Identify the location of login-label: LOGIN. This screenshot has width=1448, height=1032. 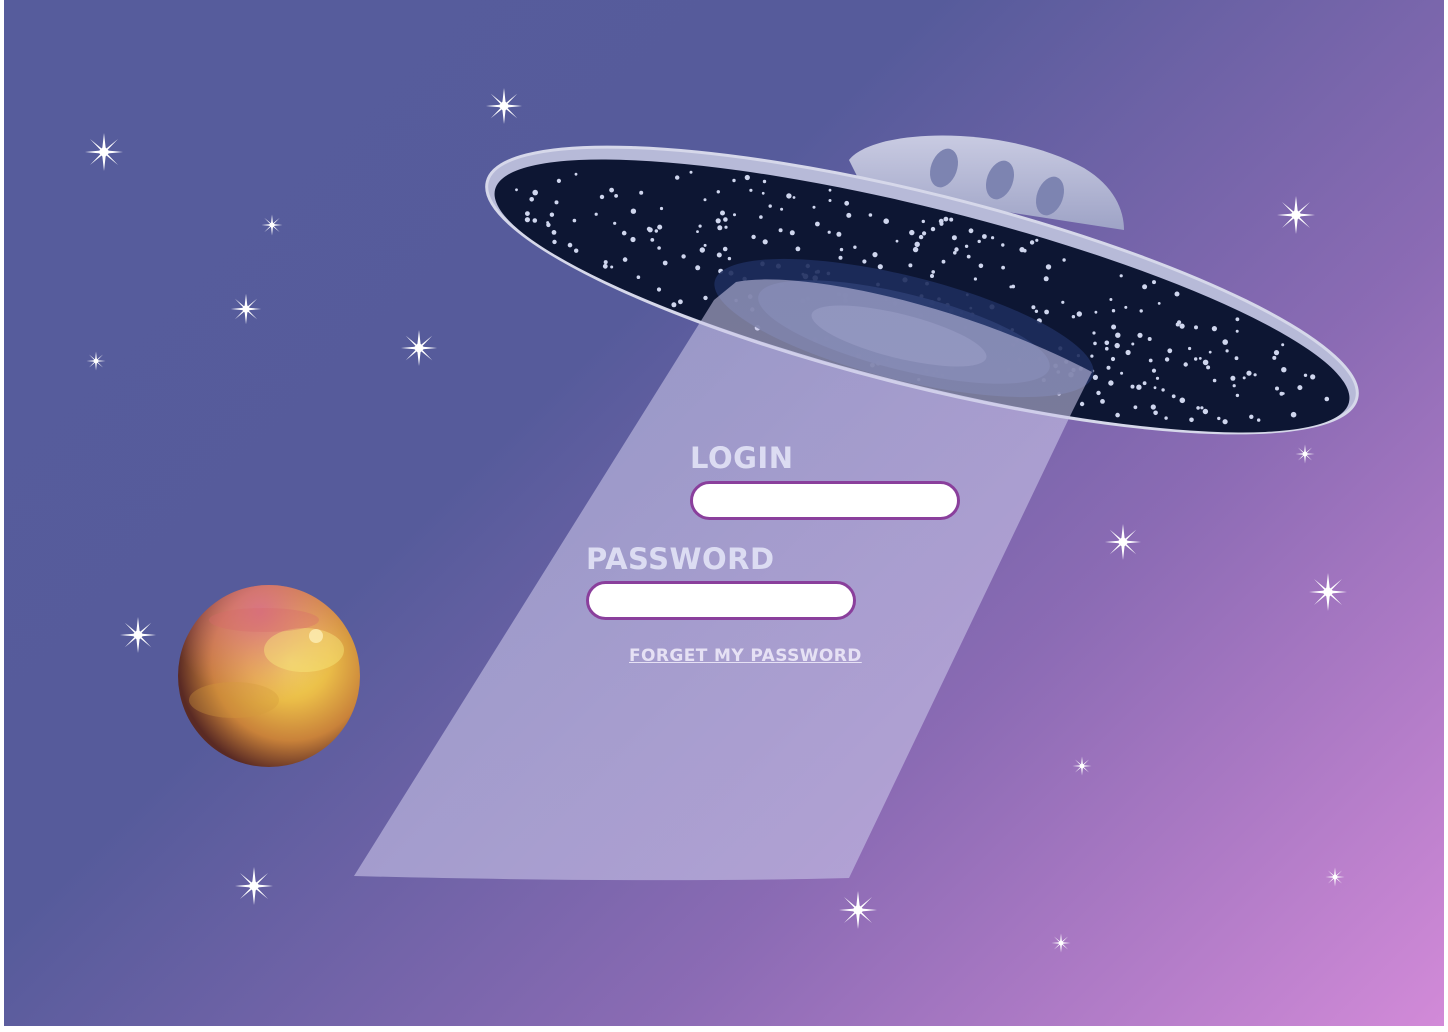
(742, 458).